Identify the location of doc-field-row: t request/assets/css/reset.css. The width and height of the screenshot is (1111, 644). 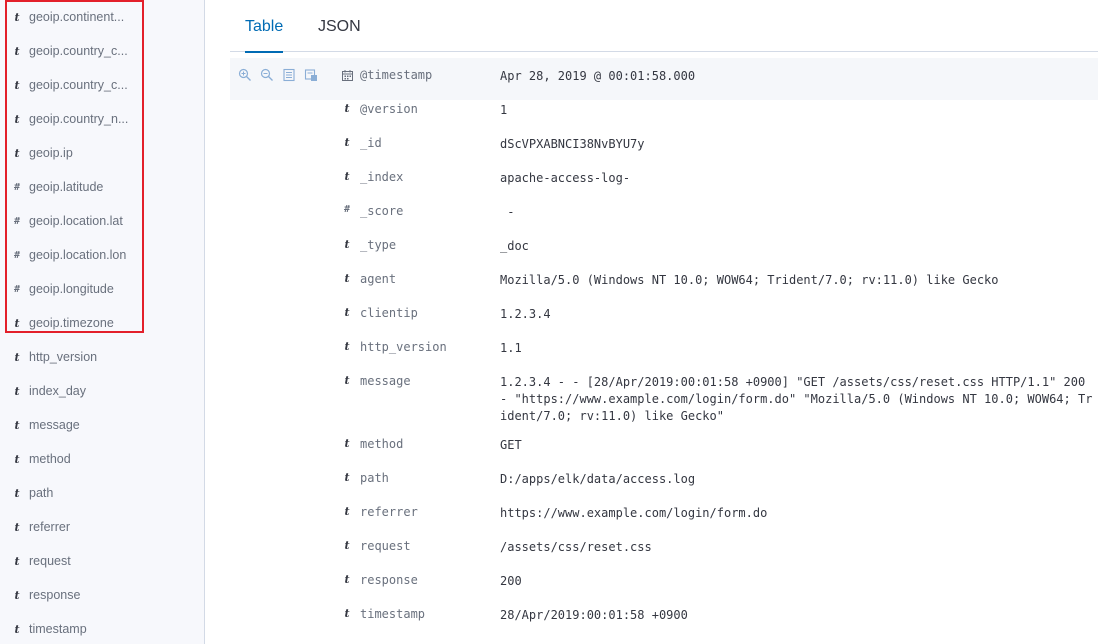
(664, 554).